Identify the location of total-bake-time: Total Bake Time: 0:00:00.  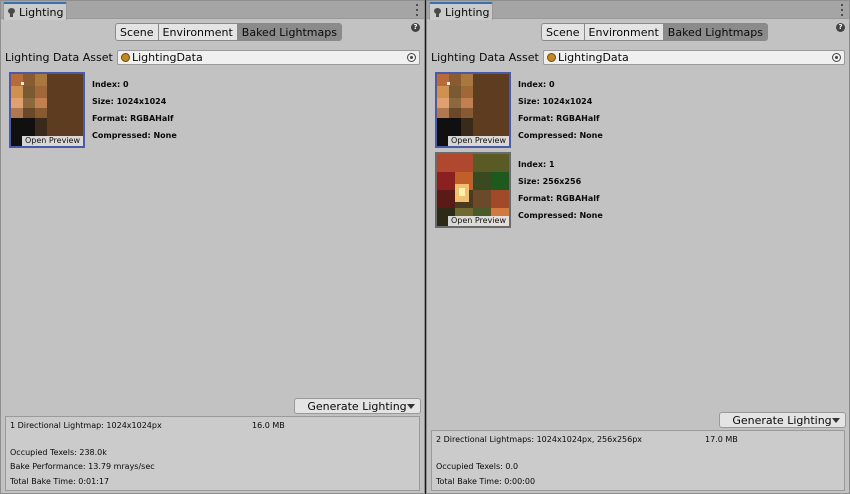
(486, 481).